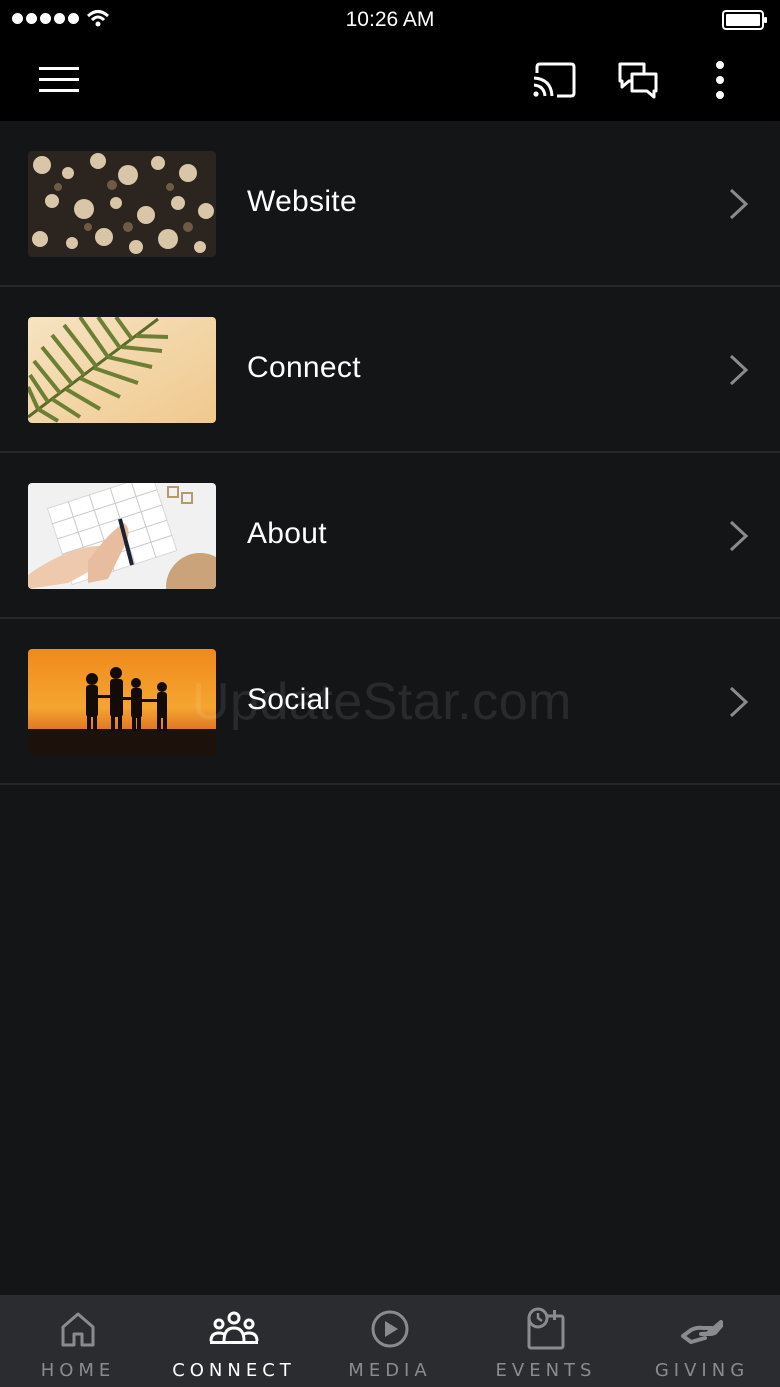 This screenshot has width=780, height=1387. What do you see at coordinates (122, 702) in the screenshot?
I see `sunset-silhouettes-image` at bounding box center [122, 702].